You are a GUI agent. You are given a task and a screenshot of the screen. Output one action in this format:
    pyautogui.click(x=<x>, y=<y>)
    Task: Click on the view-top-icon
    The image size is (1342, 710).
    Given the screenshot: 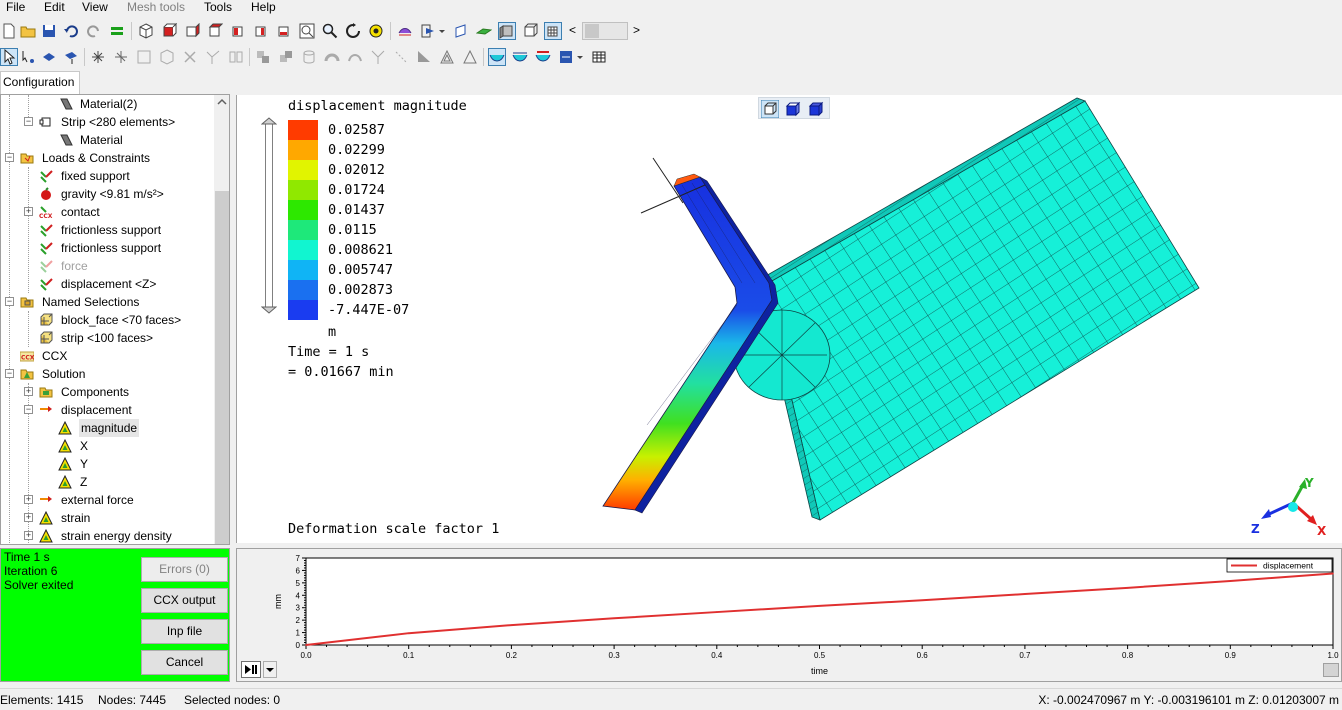 What is the action you would take?
    pyautogui.click(x=261, y=31)
    